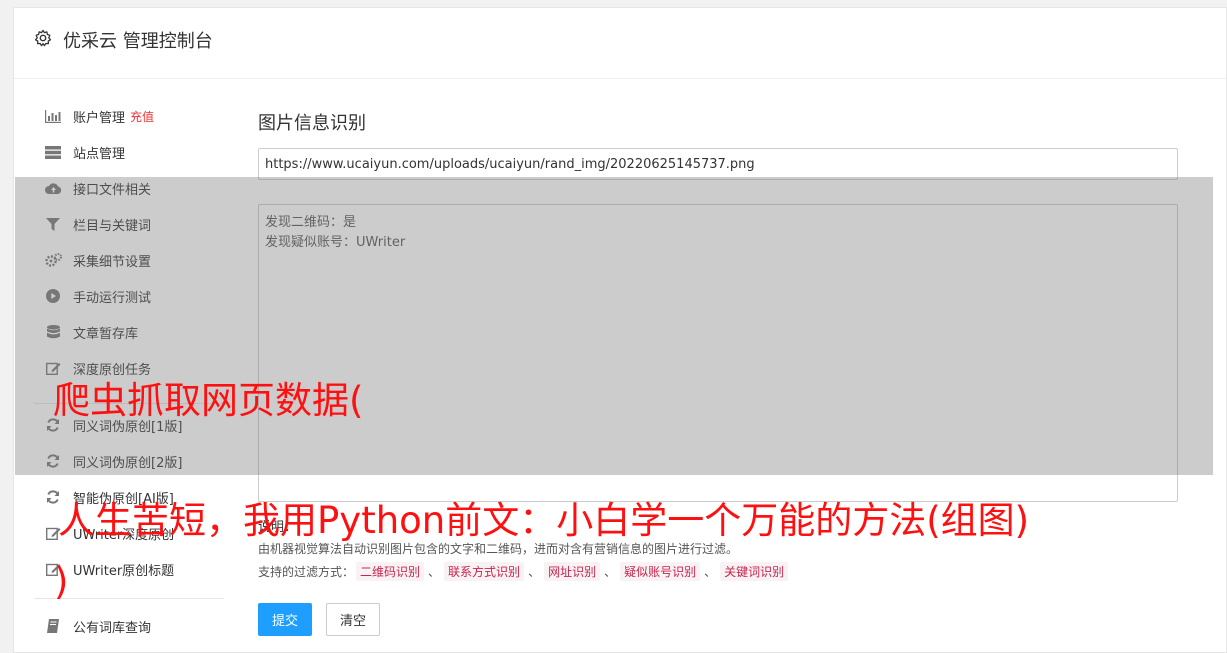 The image size is (1227, 653). What do you see at coordinates (99, 154) in the screenshot?
I see `sidebar-item-label: 站点管理` at bounding box center [99, 154].